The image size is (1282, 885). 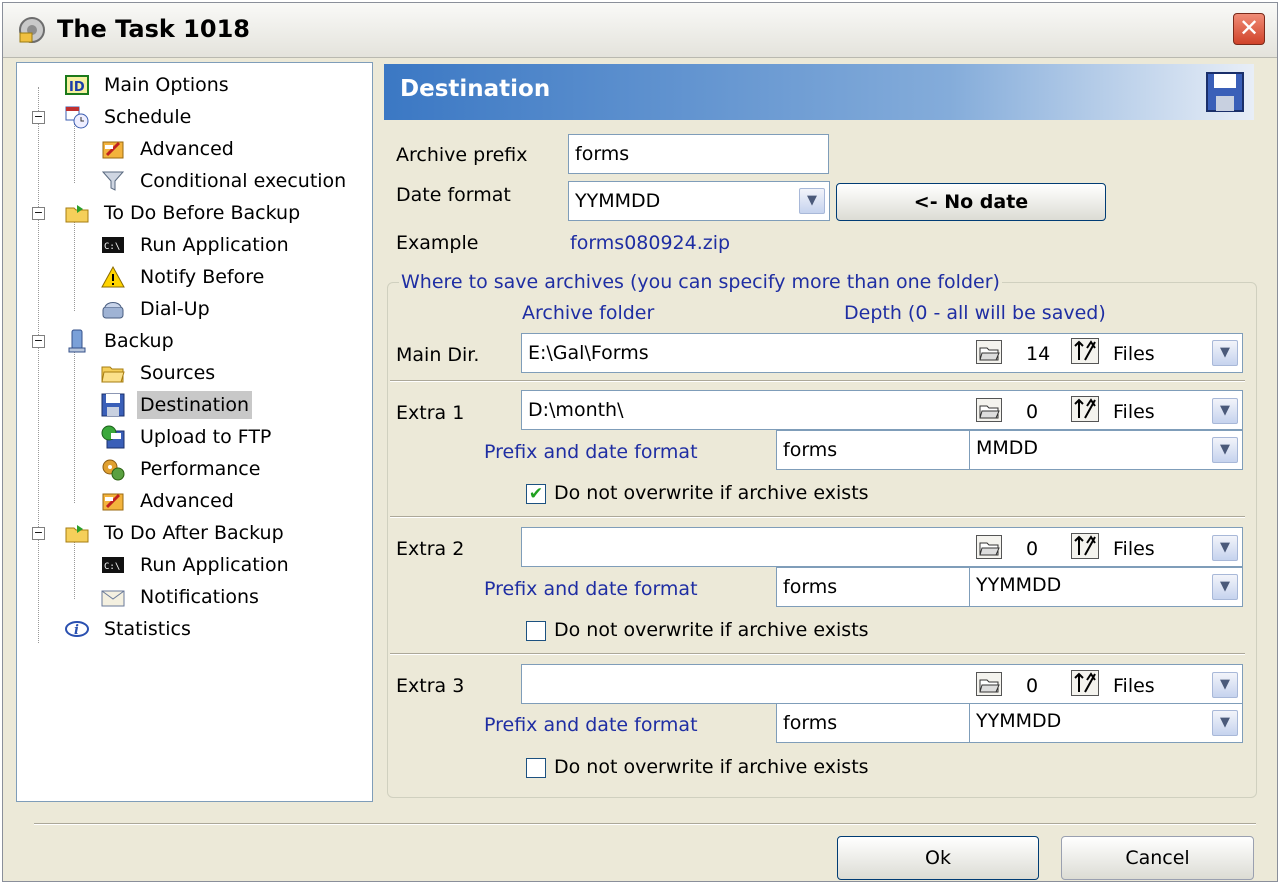 I want to click on extra1-prefix-input: forms, so click(x=874, y=450).